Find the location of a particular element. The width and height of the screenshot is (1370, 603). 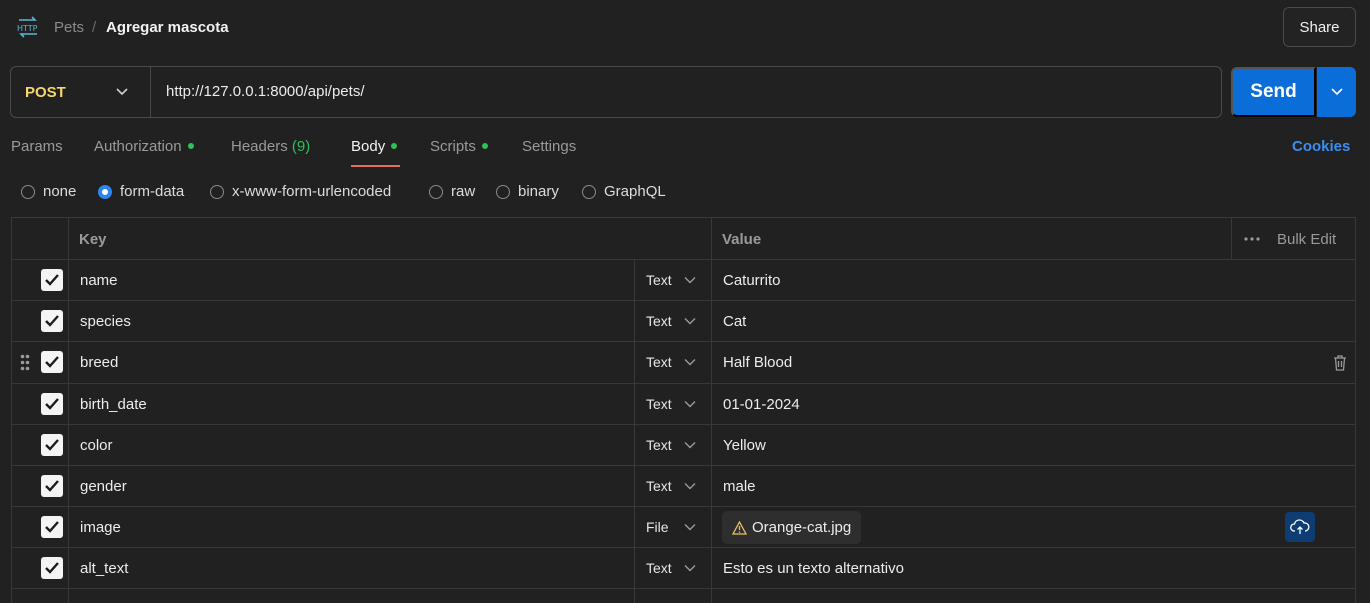

tab-label: Headers is located at coordinates (259, 146).